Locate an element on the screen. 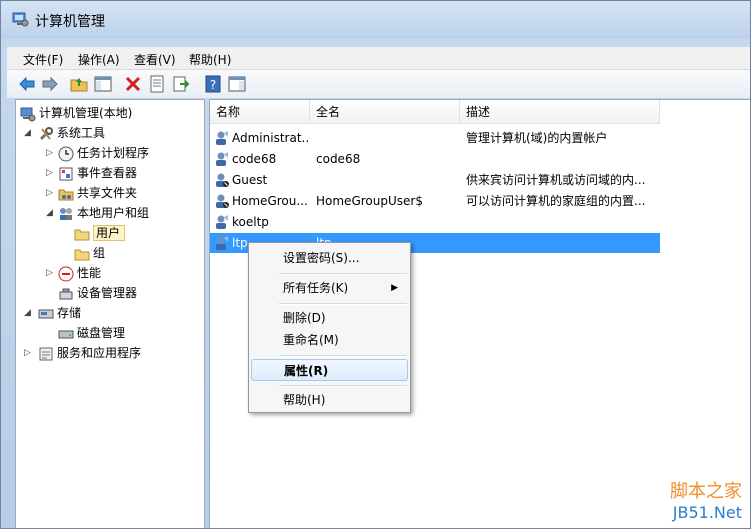  column-header-fullname: 全名 is located at coordinates (385, 112).